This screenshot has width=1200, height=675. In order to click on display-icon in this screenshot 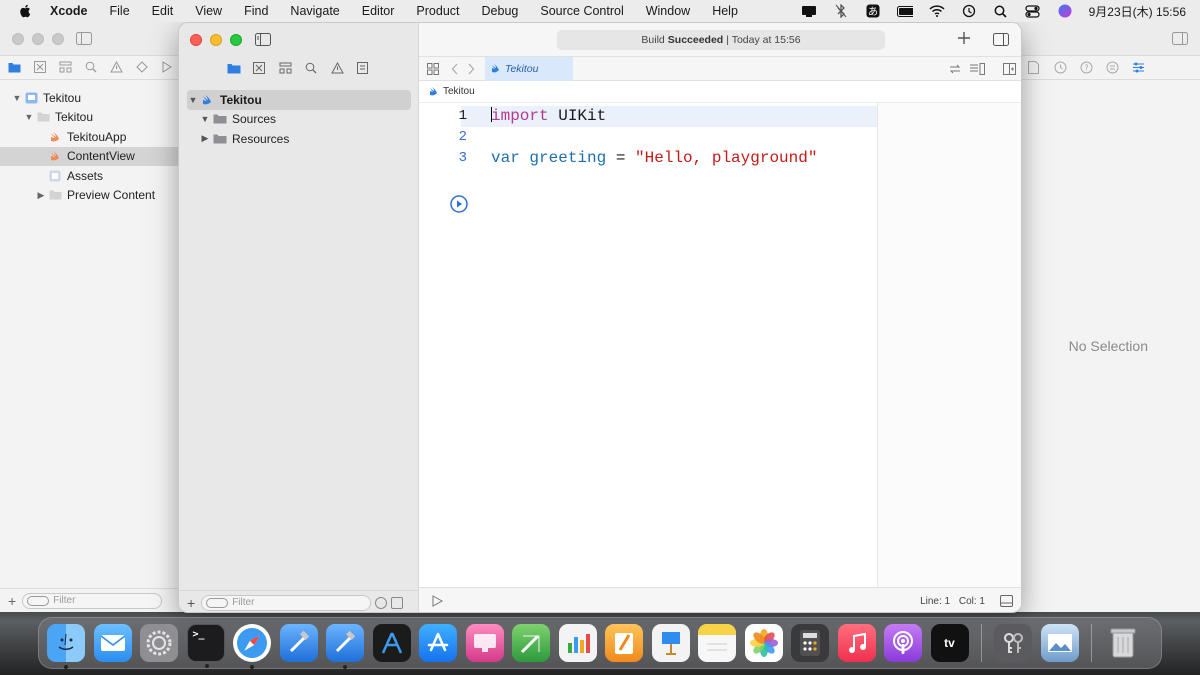, I will do `click(484, 643)`.